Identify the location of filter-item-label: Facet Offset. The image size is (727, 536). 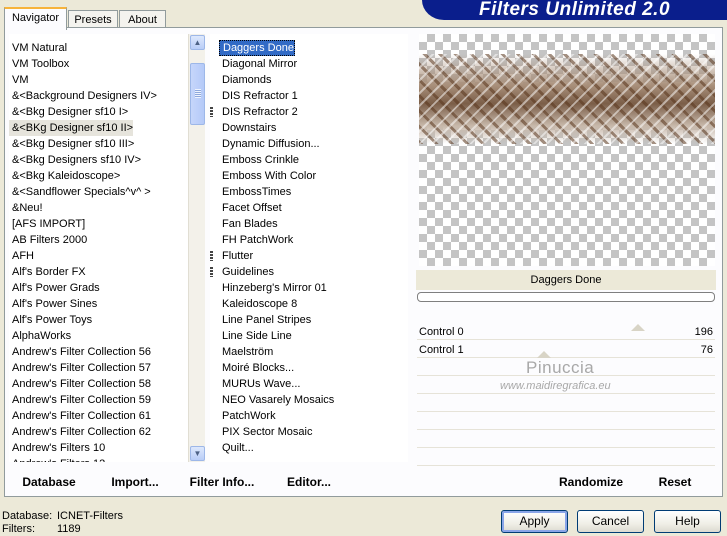
(252, 208).